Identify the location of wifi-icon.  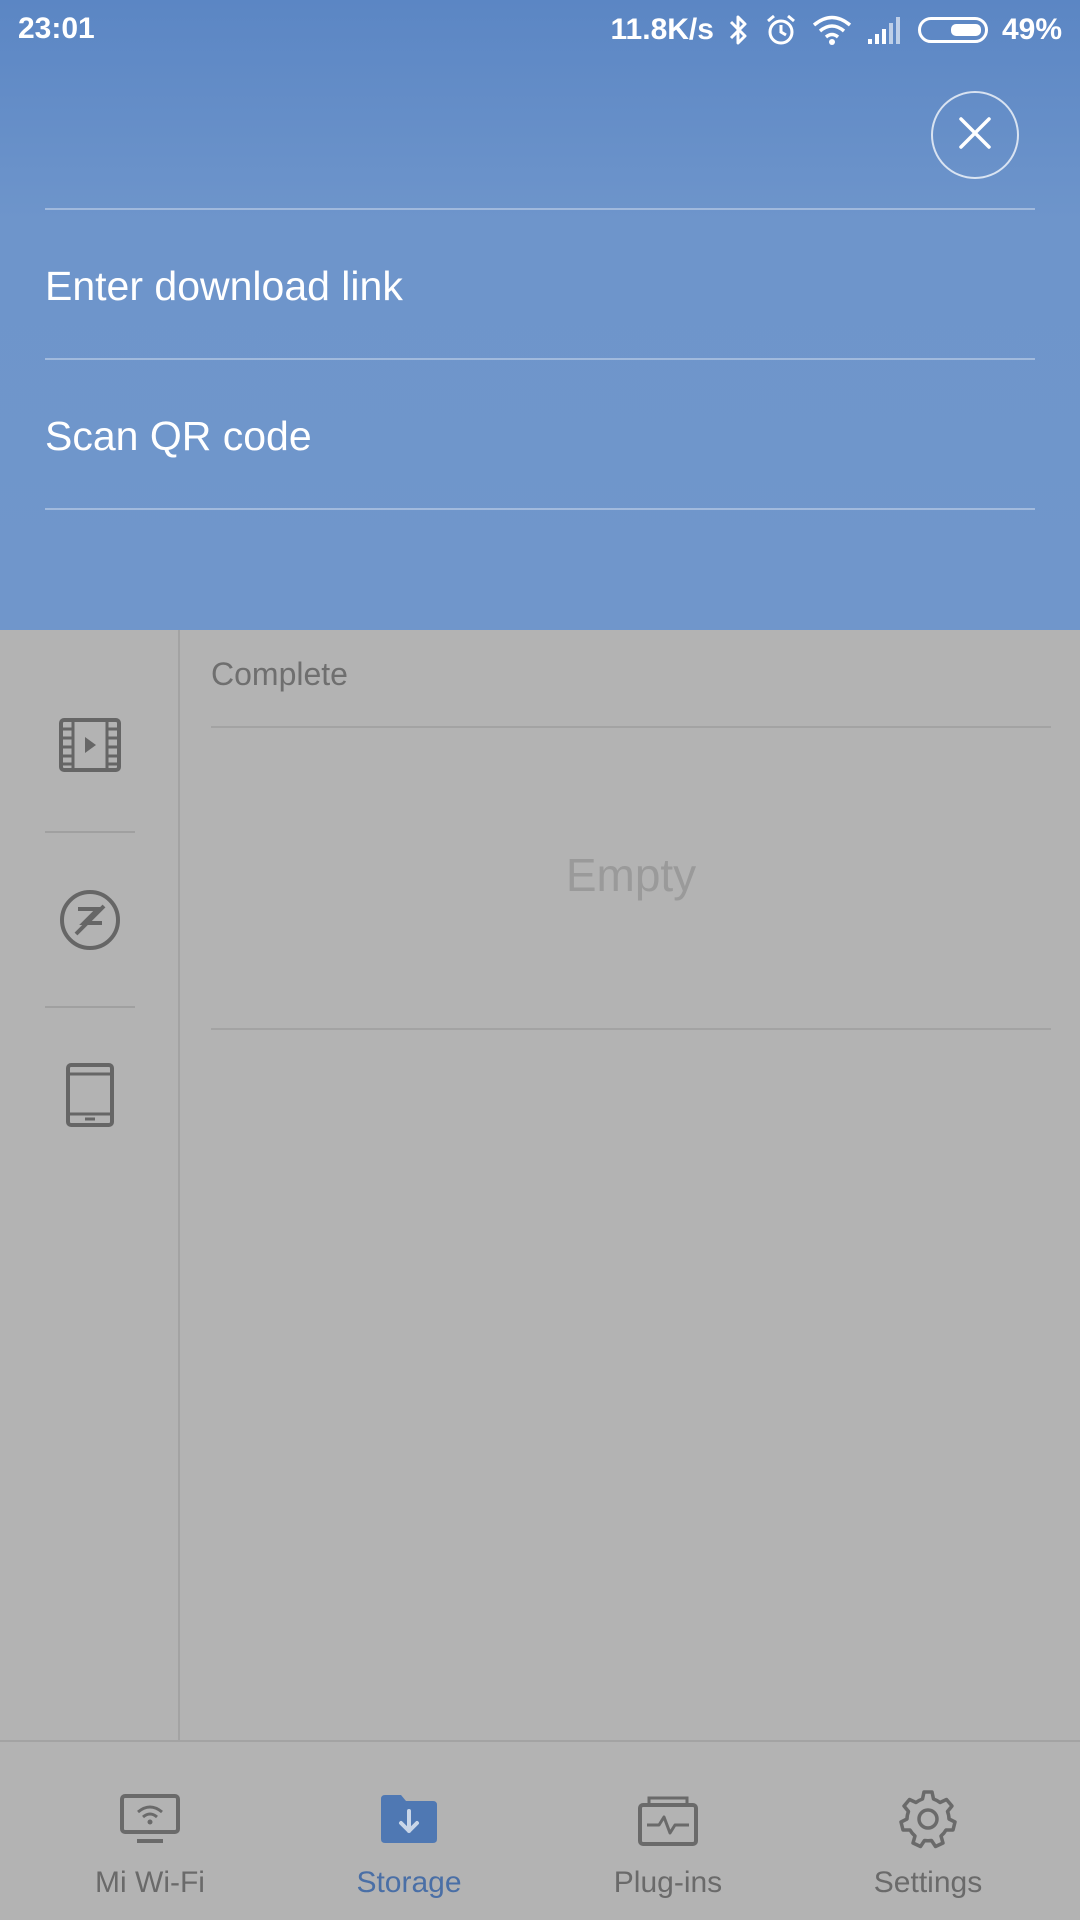
(832, 30).